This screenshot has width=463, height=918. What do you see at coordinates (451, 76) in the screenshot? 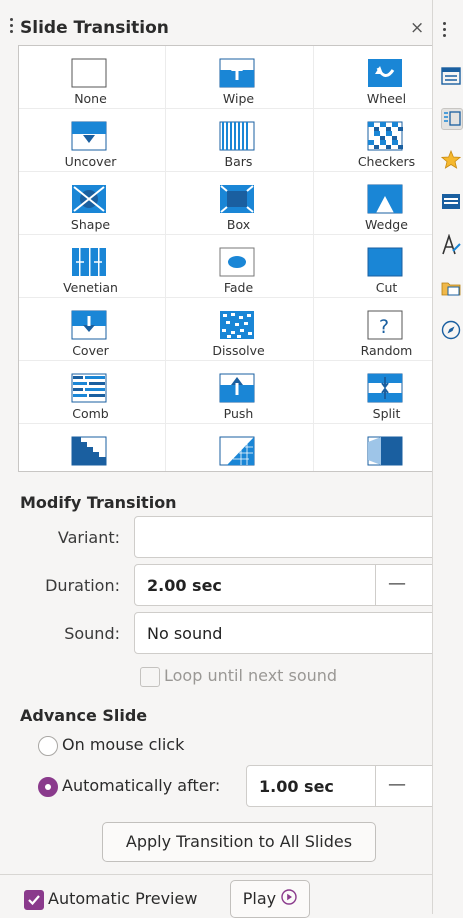
I see `properties-icon` at bounding box center [451, 76].